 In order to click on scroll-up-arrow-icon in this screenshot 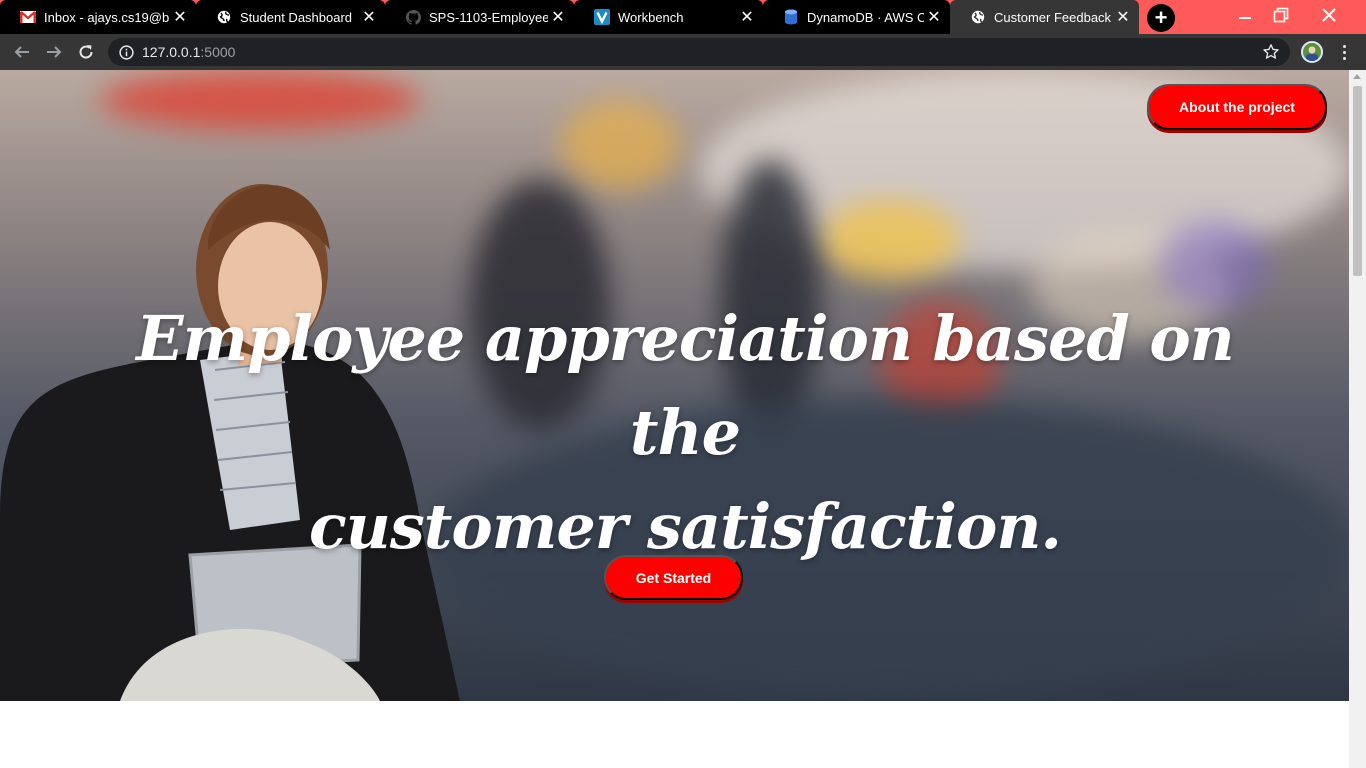, I will do `click(1357, 76)`.